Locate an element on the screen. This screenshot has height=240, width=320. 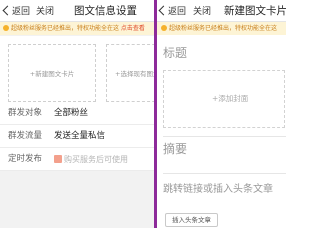
target-label: 群发对象 is located at coordinates (25, 113).